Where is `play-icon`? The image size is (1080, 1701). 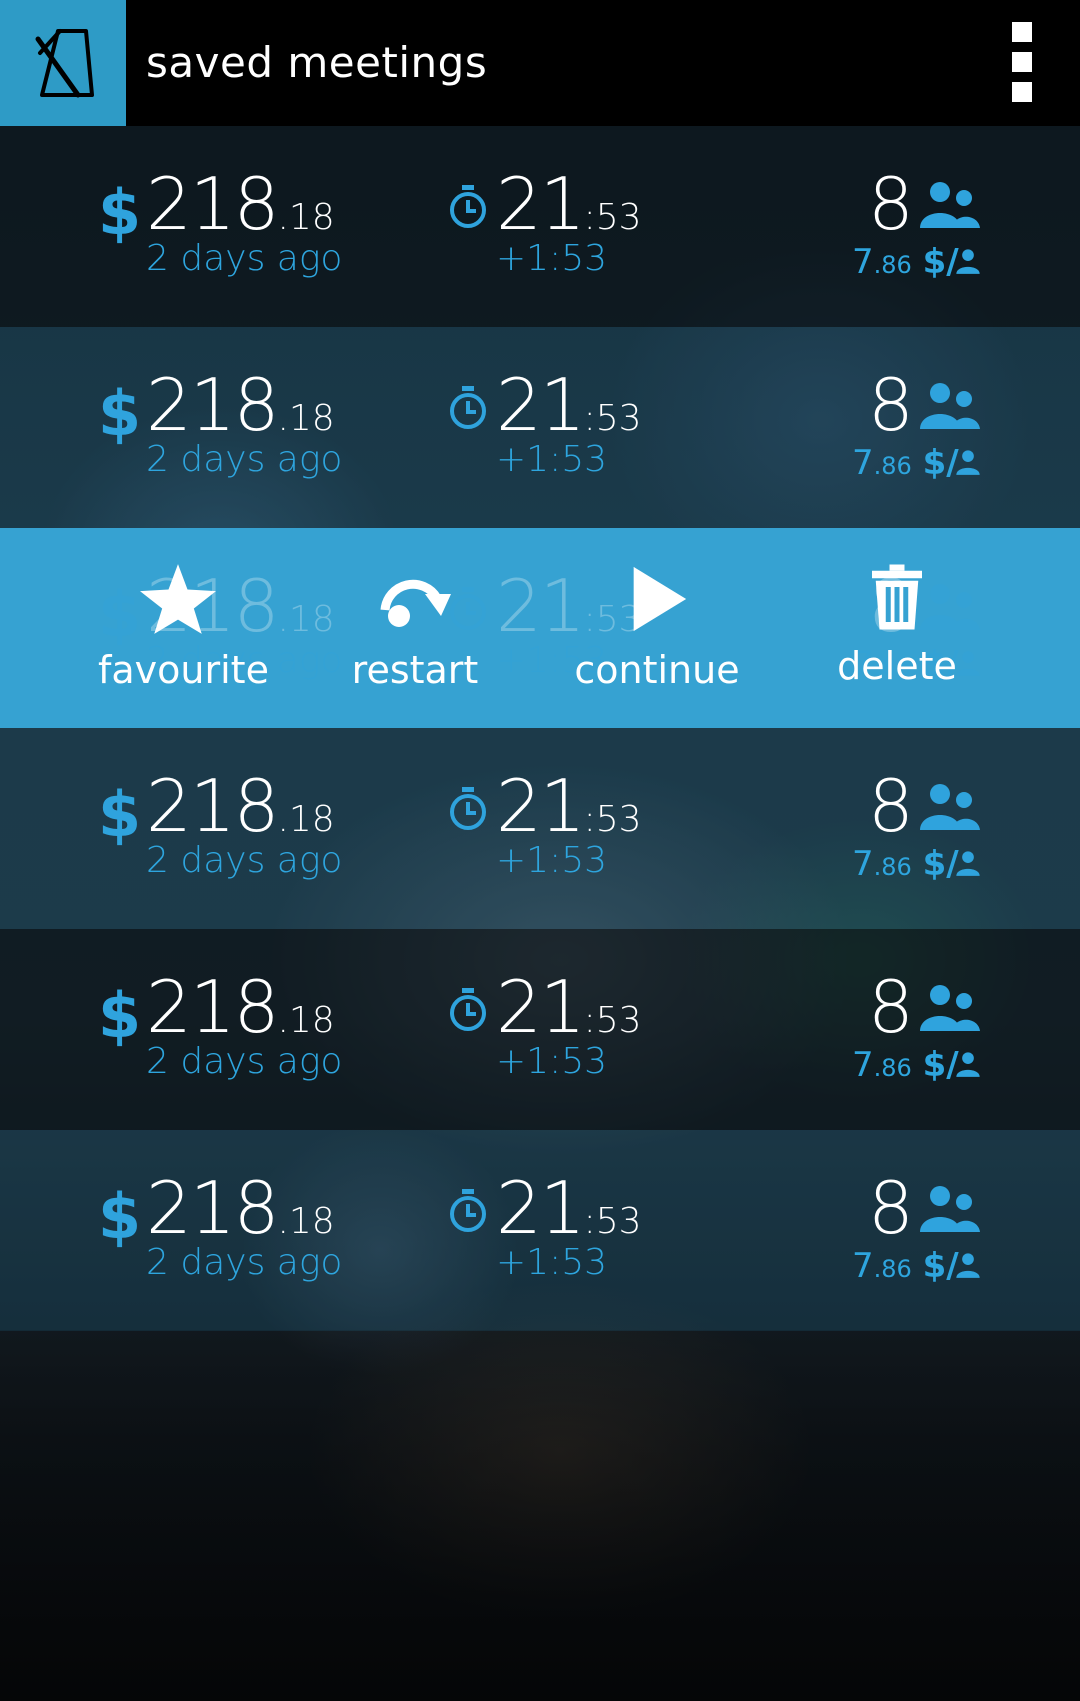 play-icon is located at coordinates (660, 599).